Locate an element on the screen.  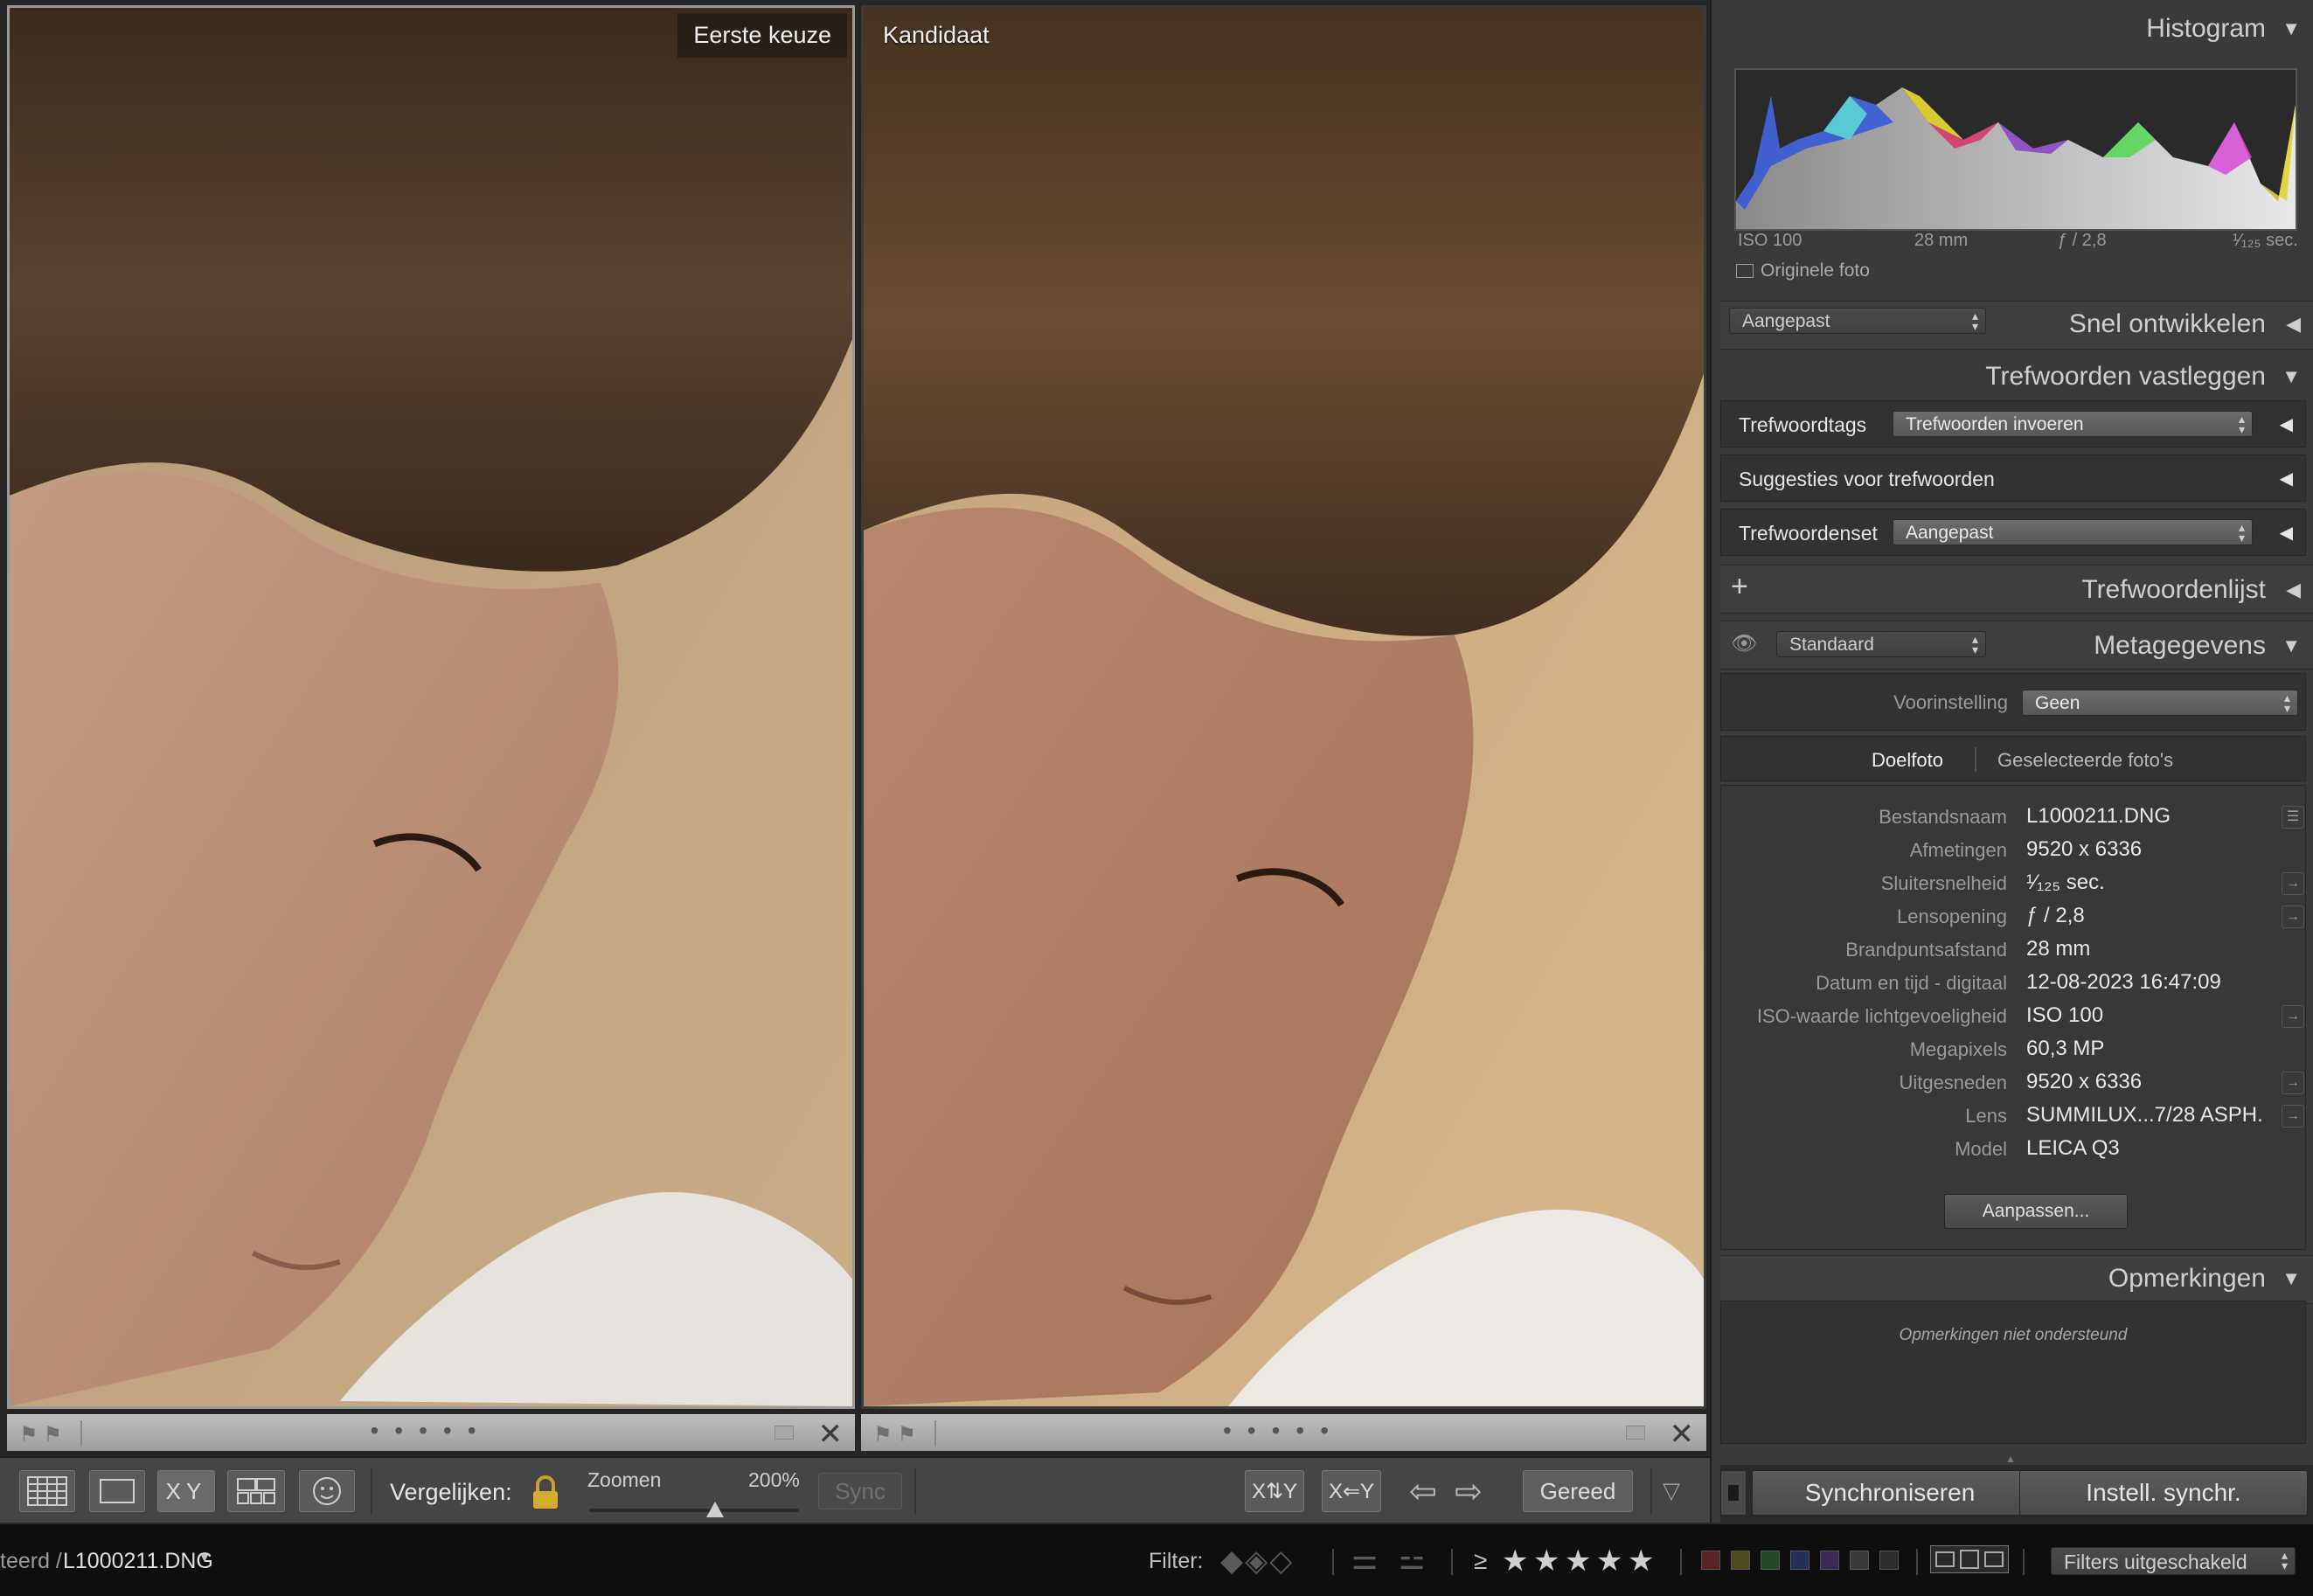
keyword-set-dropdown: Aangepast ▴ ▾ is located at coordinates (2073, 532).